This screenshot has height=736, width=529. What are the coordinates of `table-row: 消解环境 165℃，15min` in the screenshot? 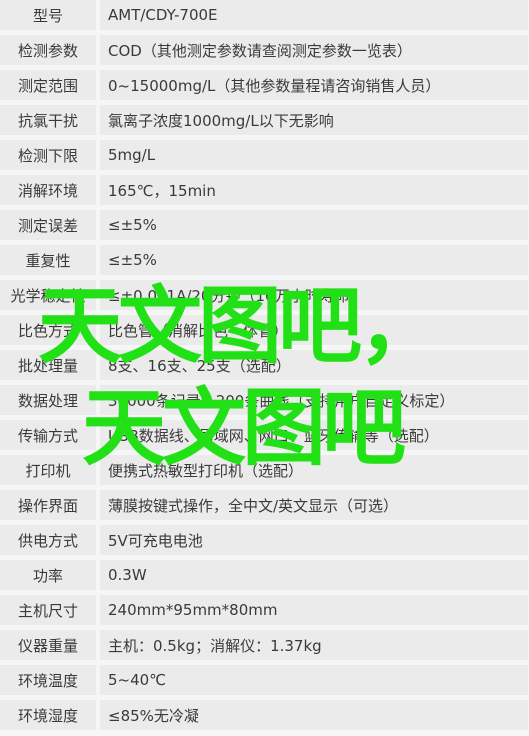 It's located at (264, 190).